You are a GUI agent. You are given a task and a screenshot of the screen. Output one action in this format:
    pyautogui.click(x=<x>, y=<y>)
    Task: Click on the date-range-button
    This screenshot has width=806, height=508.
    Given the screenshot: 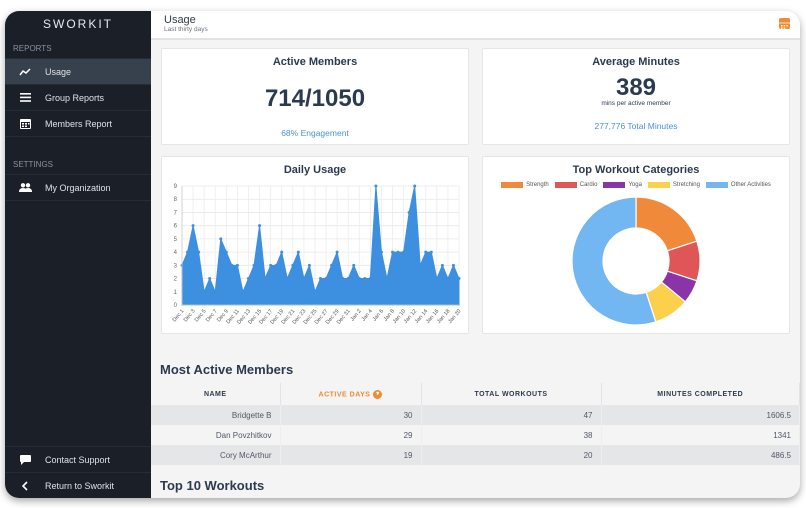 What is the action you would take?
    pyautogui.click(x=784, y=23)
    